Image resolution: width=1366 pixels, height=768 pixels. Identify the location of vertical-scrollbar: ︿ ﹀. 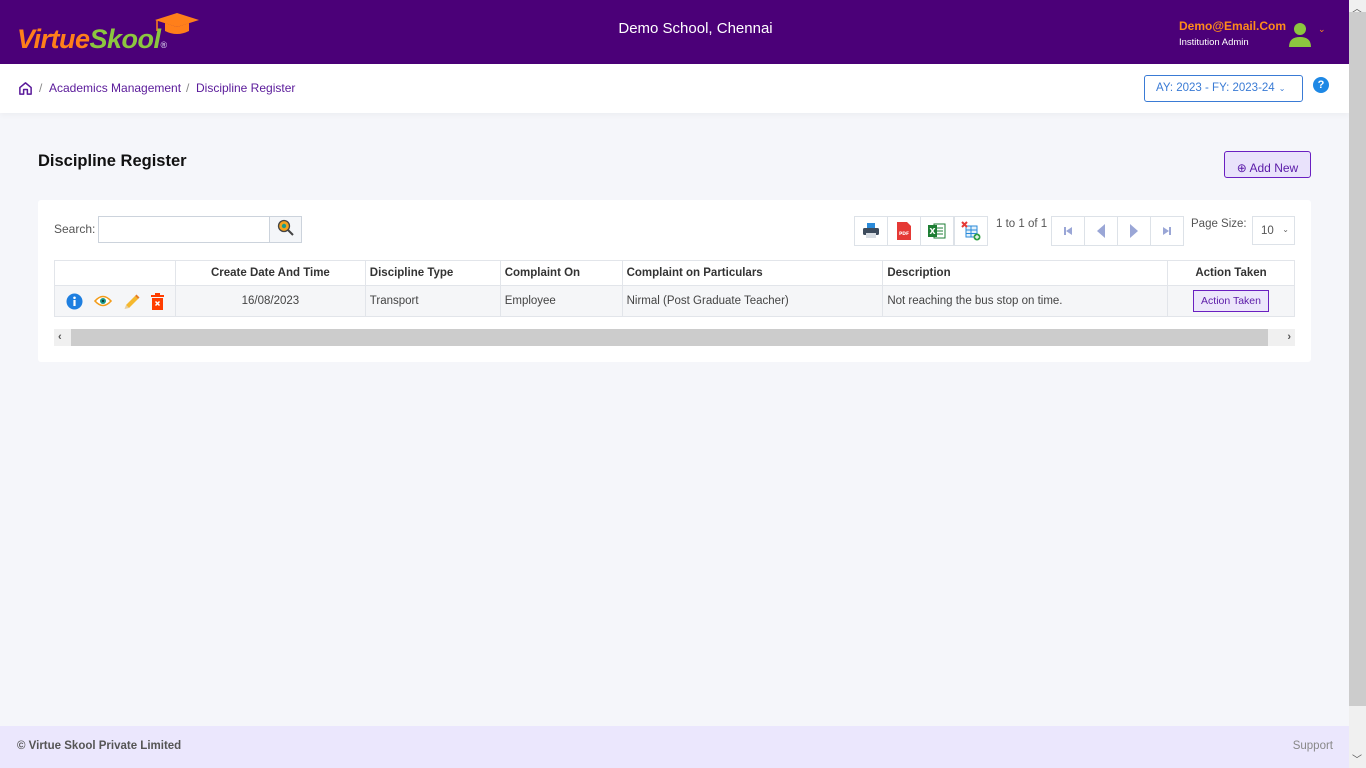
(1357, 384).